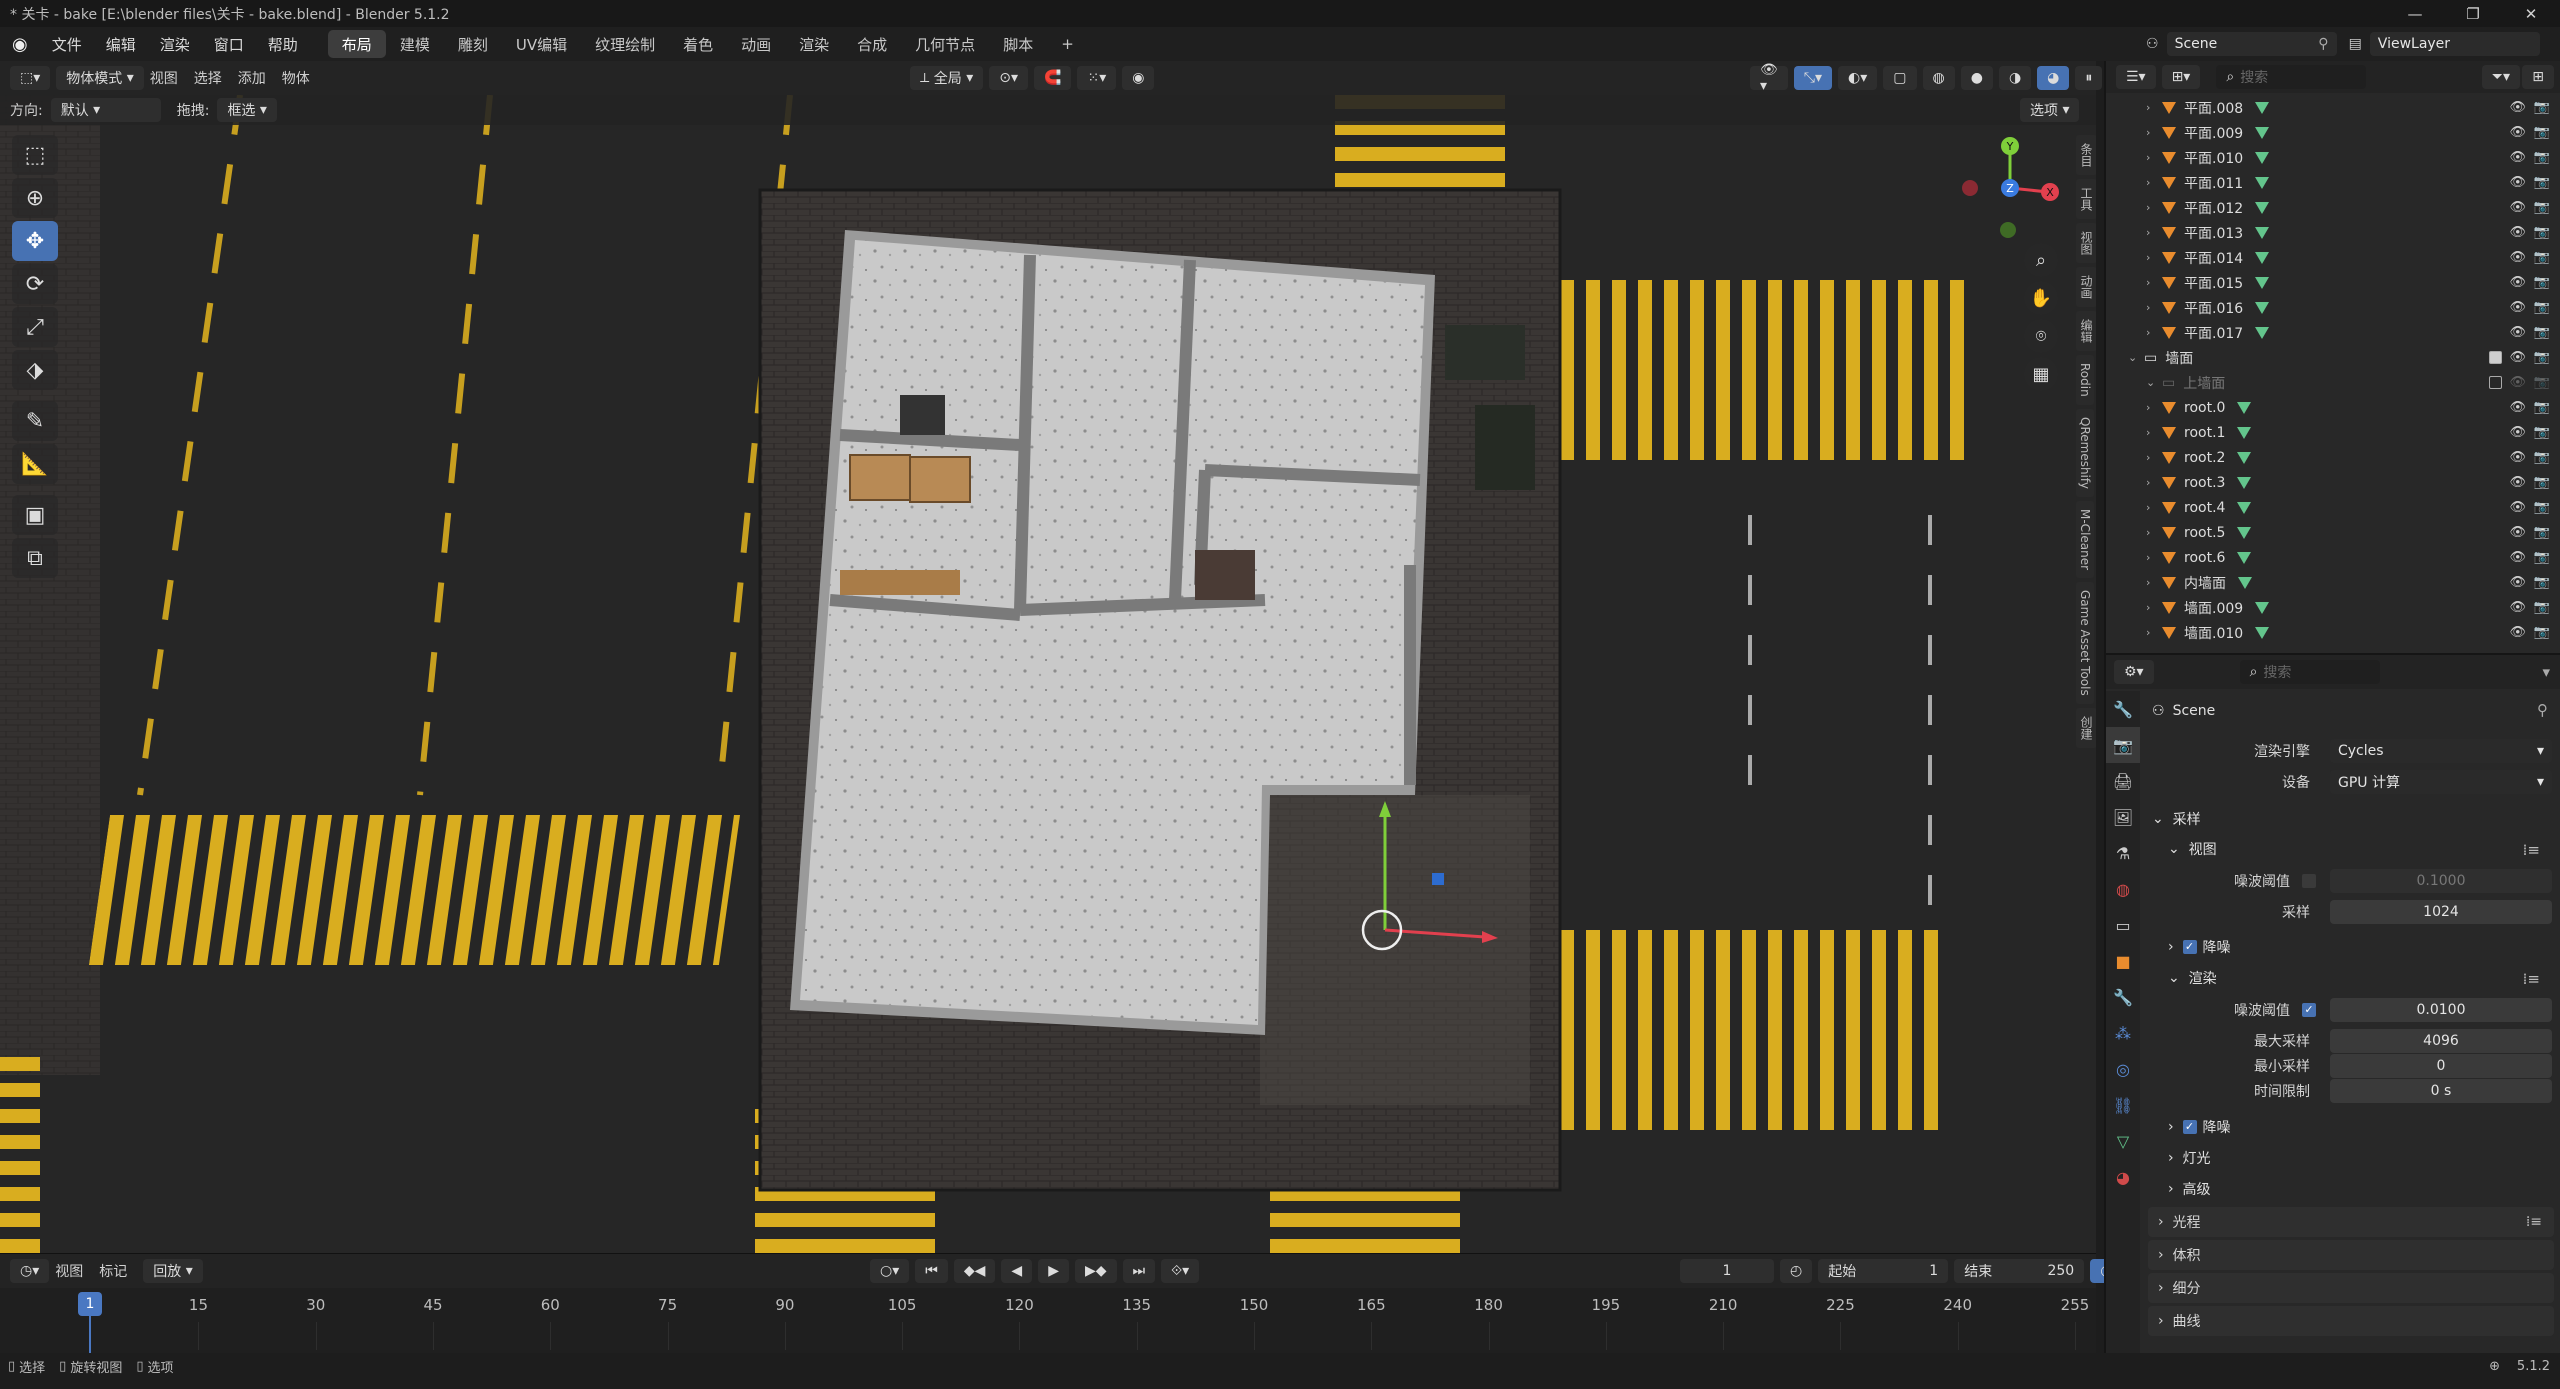 The height and width of the screenshot is (1389, 2560). Describe the element at coordinates (2152, 44) in the screenshot. I see `scene-icon: ⚇` at that location.